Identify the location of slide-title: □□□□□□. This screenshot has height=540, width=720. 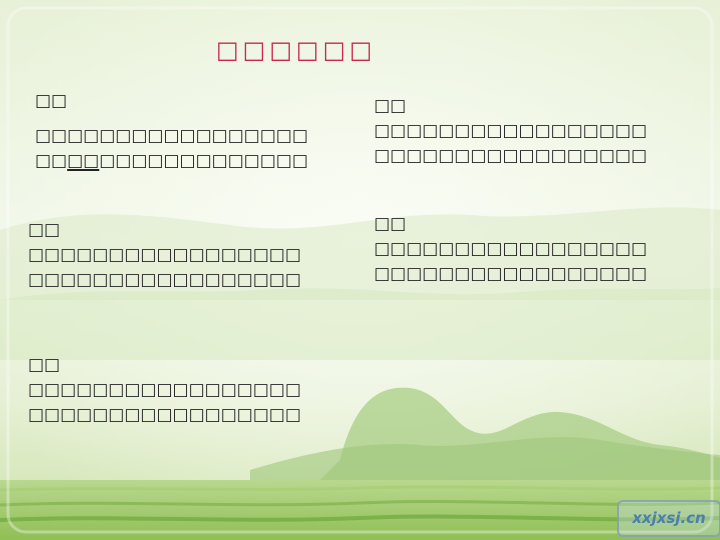
(296, 50).